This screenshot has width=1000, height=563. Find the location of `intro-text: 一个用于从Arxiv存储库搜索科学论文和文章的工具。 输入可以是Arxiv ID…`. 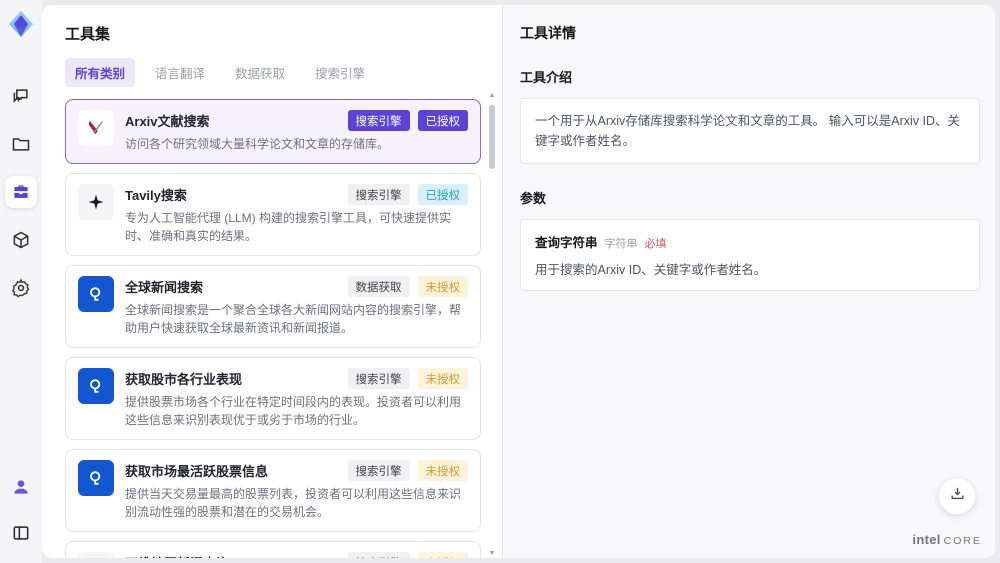

intro-text: 一个用于从Arxiv存储库搜索科学论文和文章的工具。 输入可以是Arxiv ID… is located at coordinates (748, 131).